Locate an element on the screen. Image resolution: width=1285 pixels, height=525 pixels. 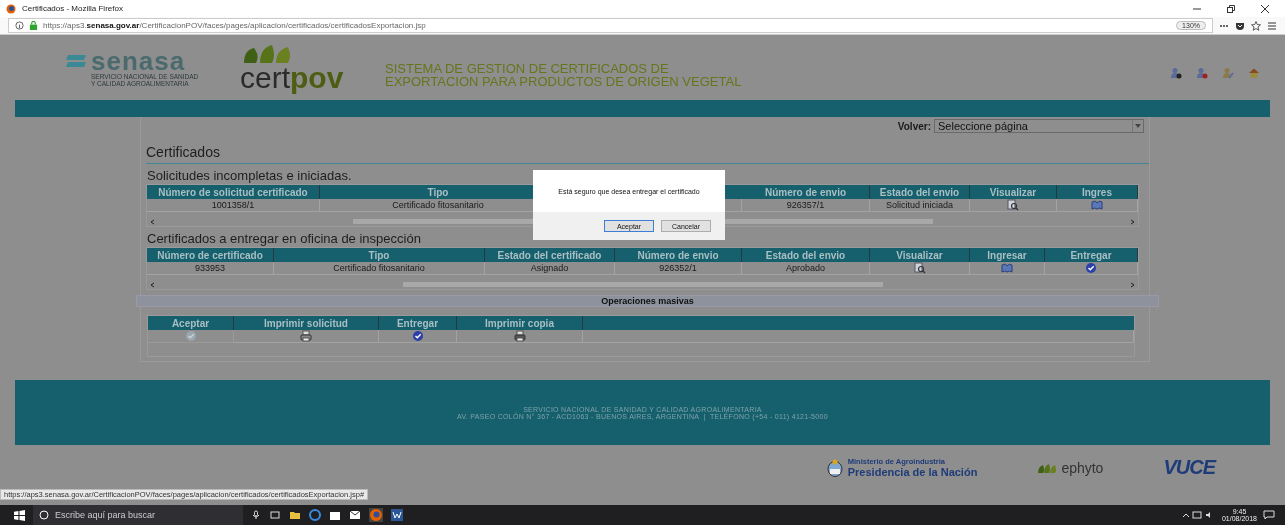
column-header: Aceptar is located at coordinates (191, 323).